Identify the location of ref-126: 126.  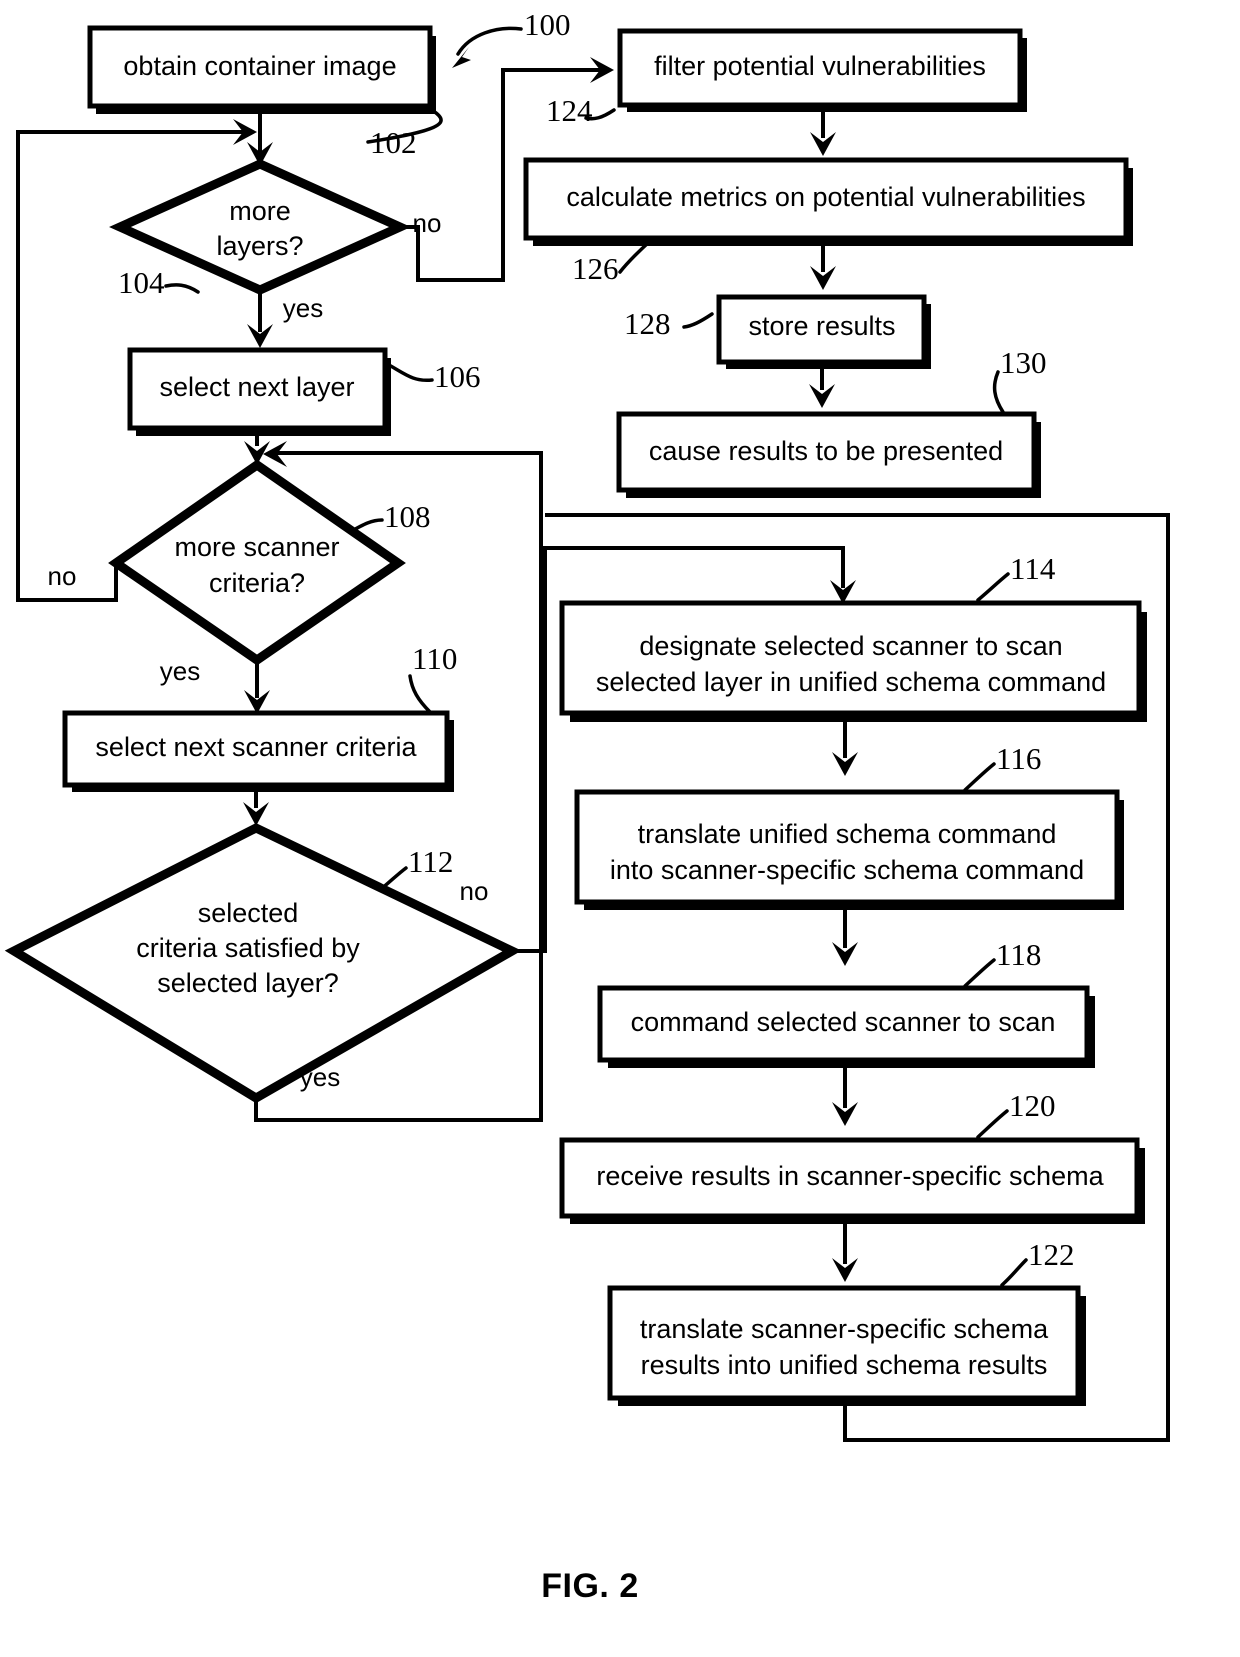
(595, 268).